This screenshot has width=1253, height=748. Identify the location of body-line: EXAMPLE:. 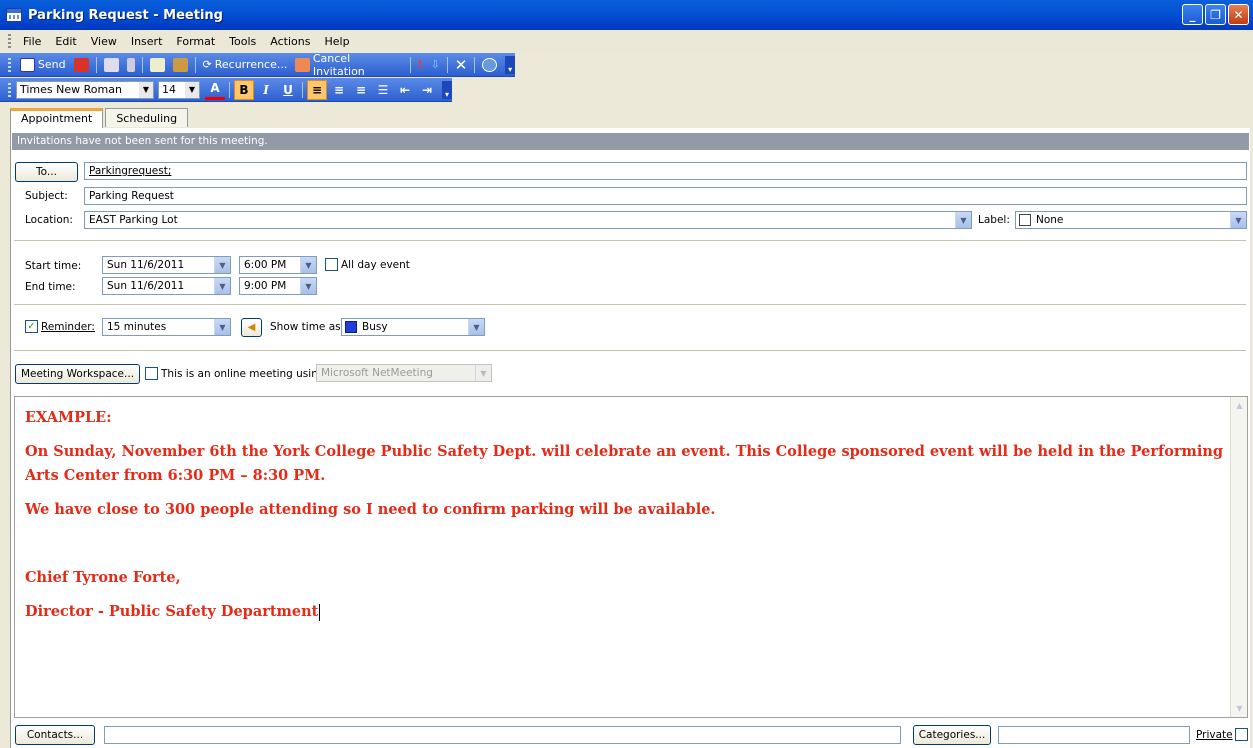
(68, 417).